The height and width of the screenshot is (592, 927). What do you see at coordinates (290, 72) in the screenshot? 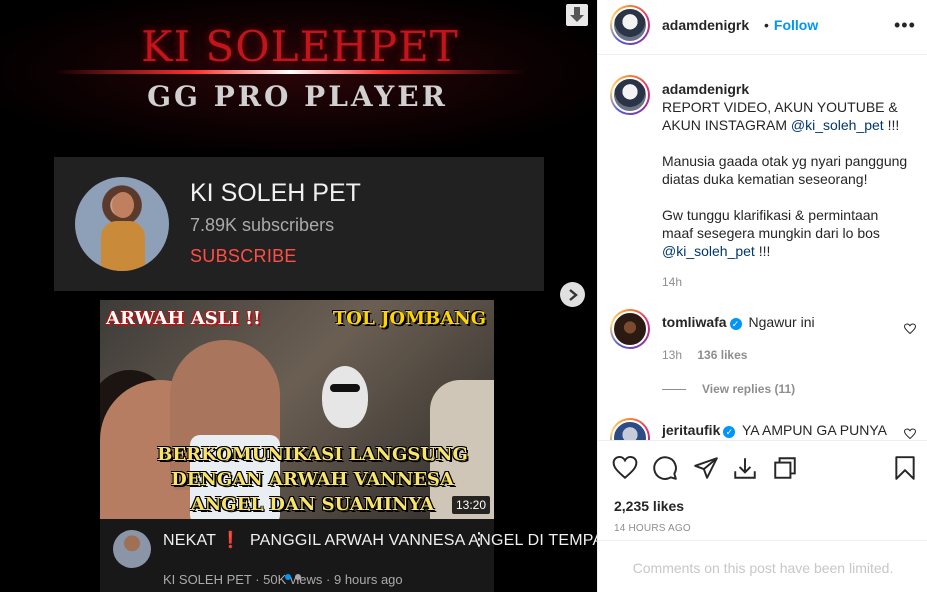
I see `banner-glow-line` at bounding box center [290, 72].